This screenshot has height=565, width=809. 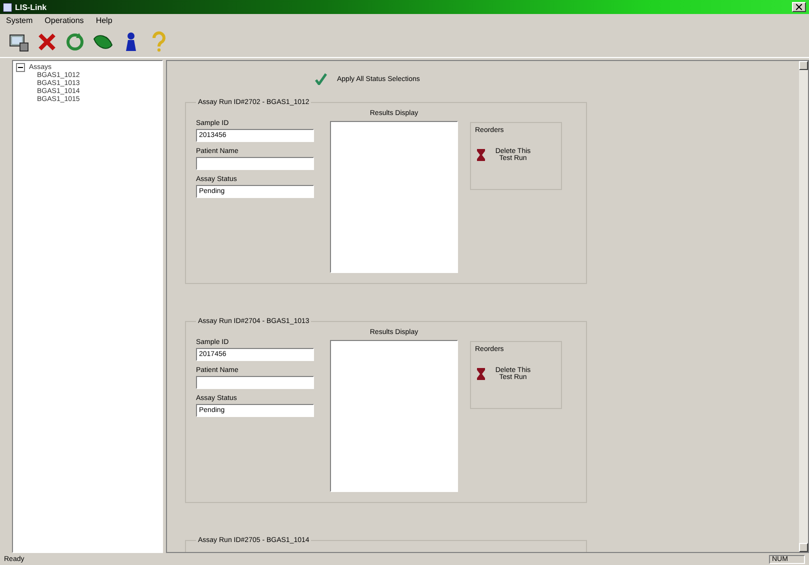 I want to click on expander-icon, so click(x=20, y=67).